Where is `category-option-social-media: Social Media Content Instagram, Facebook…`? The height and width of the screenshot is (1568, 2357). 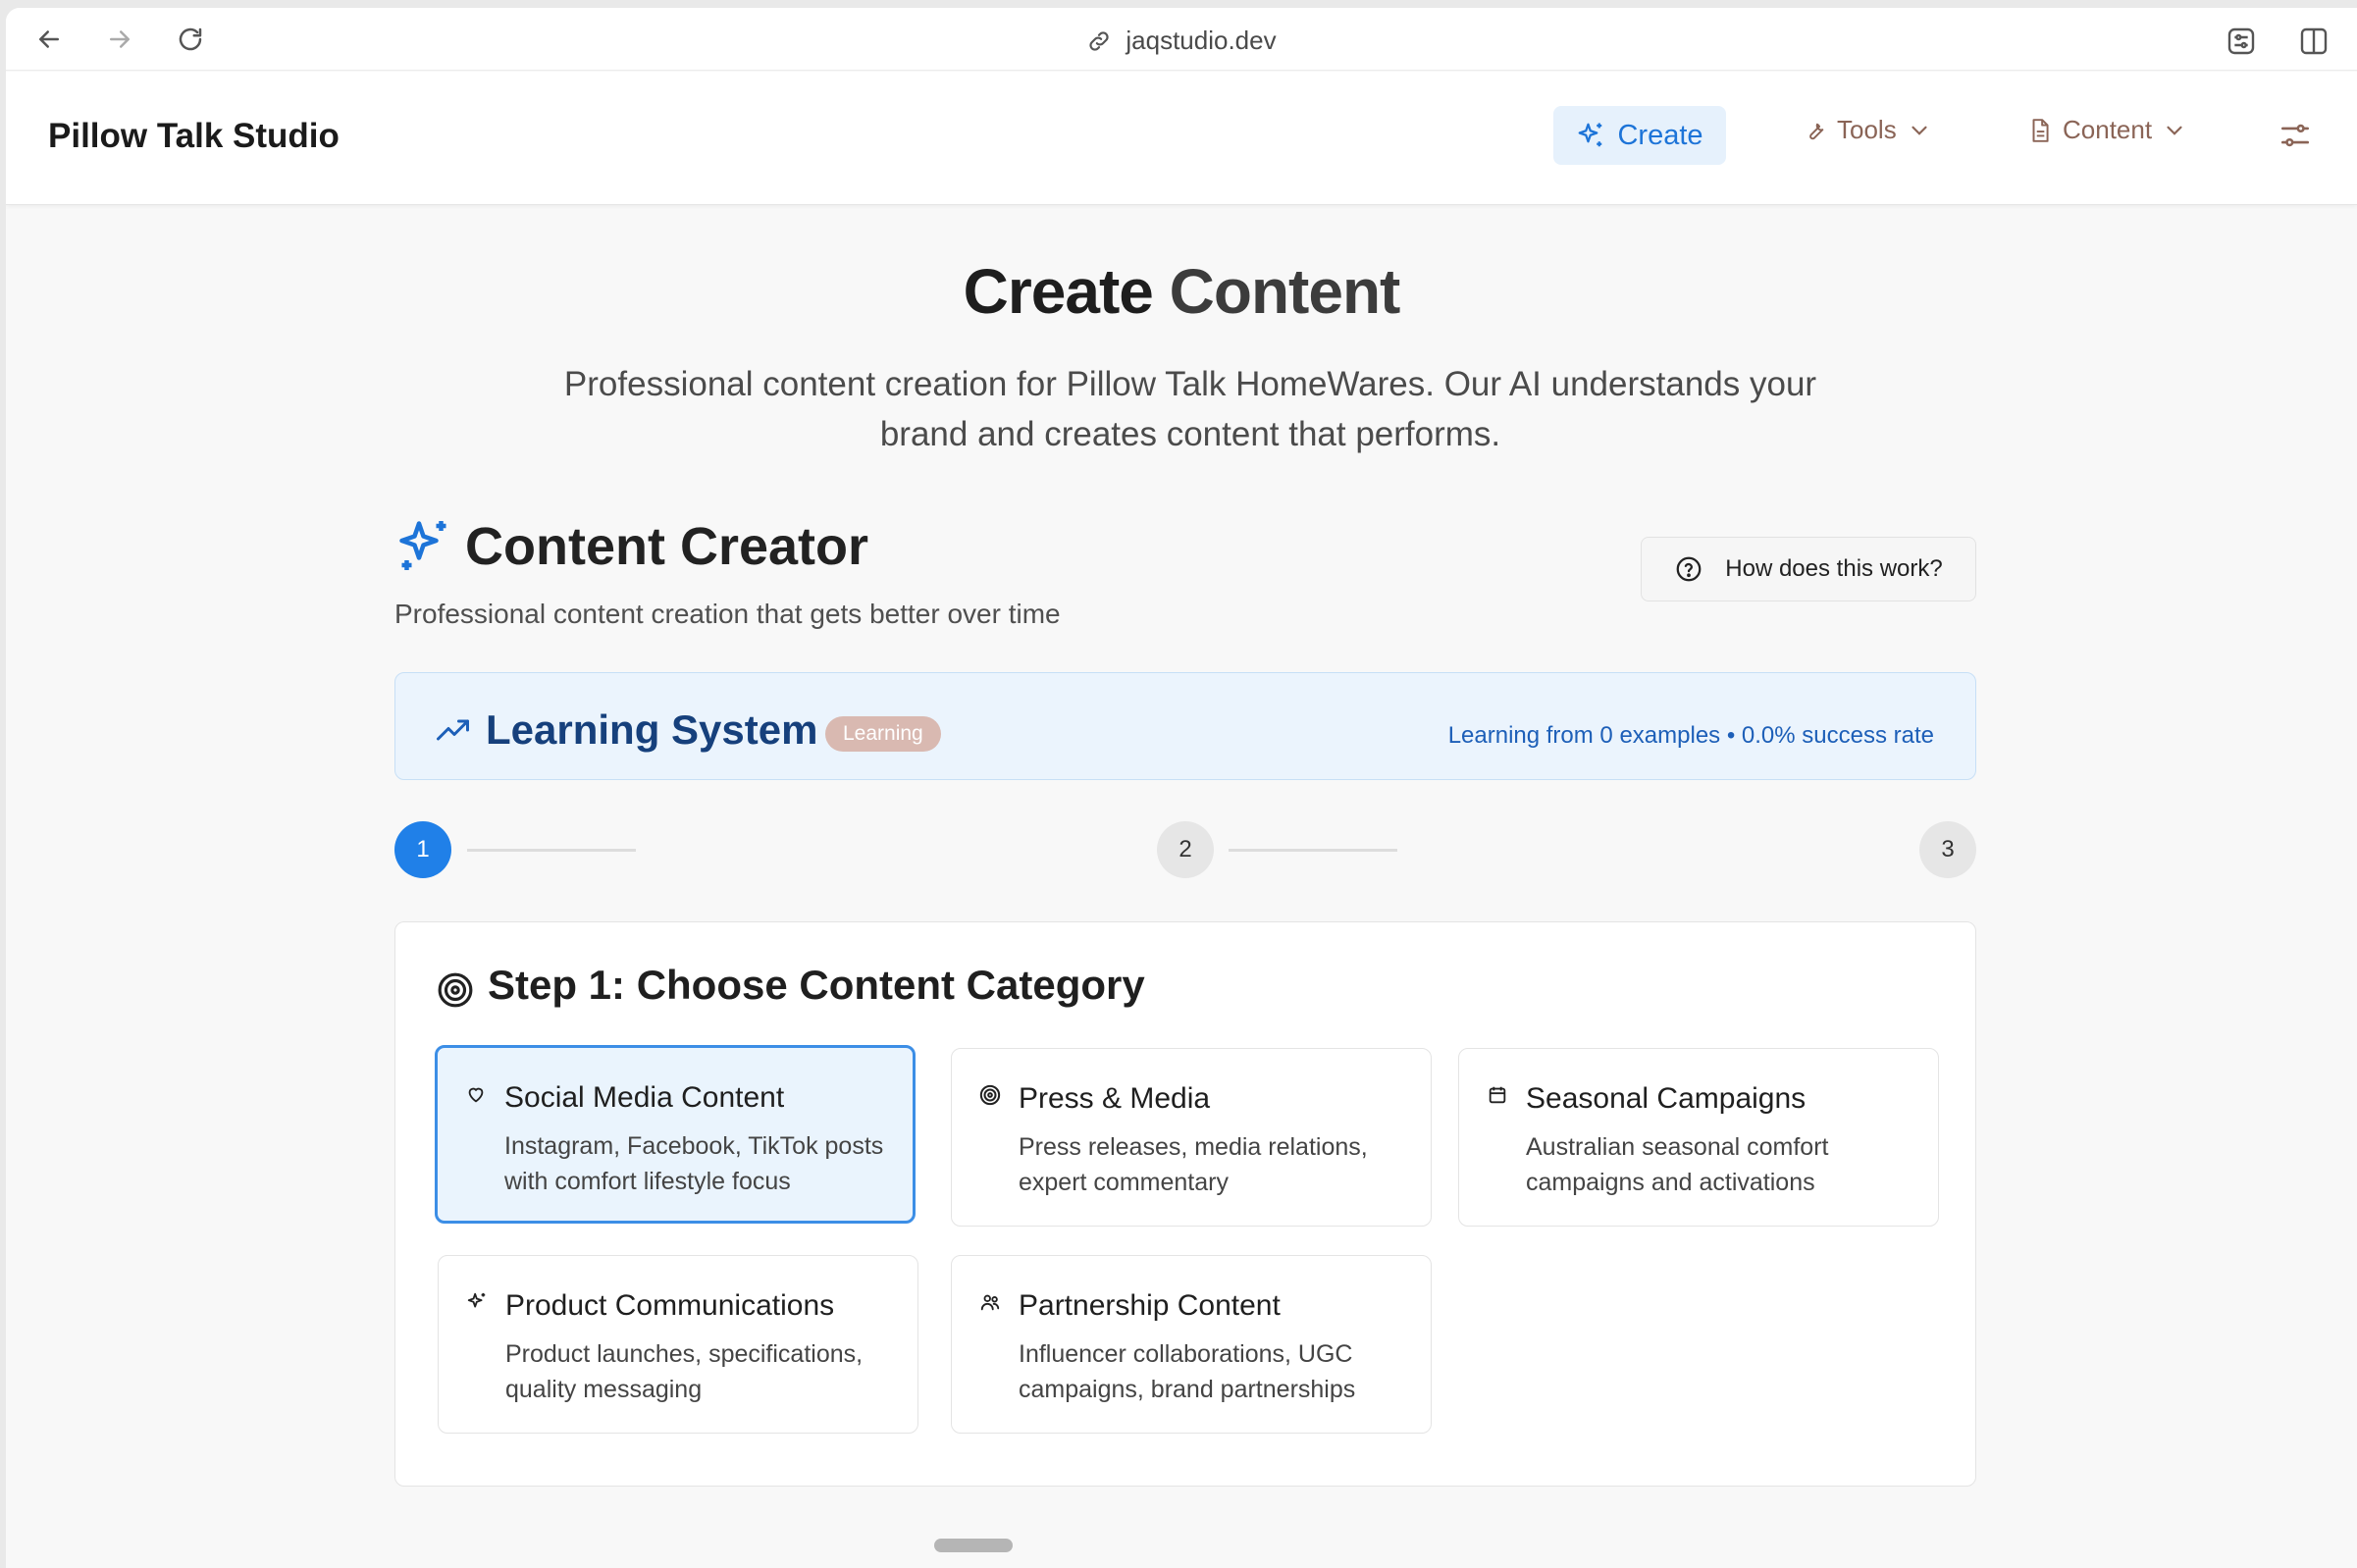 category-option-social-media: Social Media Content Instagram, Facebook… is located at coordinates (675, 1134).